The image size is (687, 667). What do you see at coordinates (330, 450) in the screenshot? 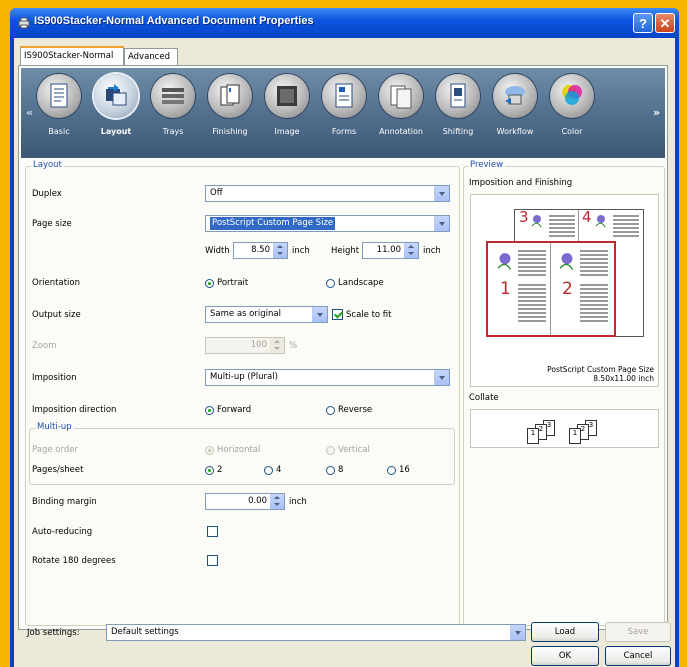
I see `vertical-radio` at bounding box center [330, 450].